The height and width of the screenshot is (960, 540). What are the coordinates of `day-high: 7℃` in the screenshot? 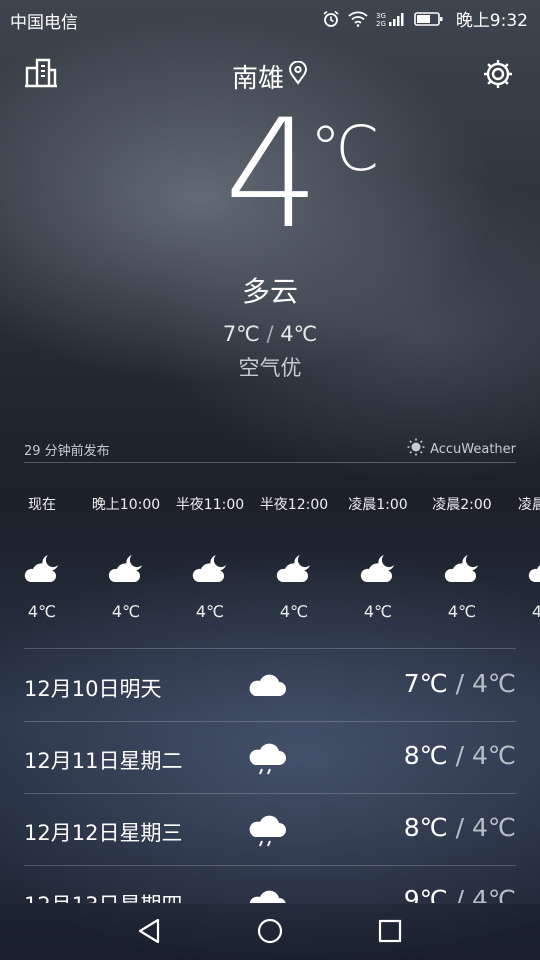 It's located at (425, 683).